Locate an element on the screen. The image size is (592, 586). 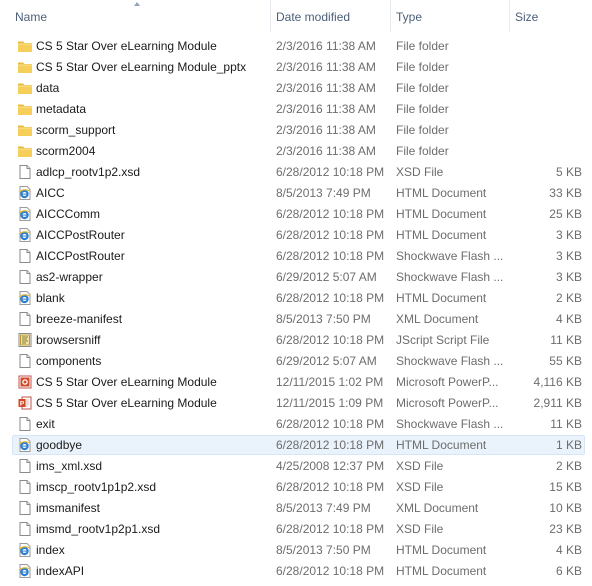
file-row: scorm2004 2/3/2016 11:38 AM File folder is located at coordinates (296, 151).